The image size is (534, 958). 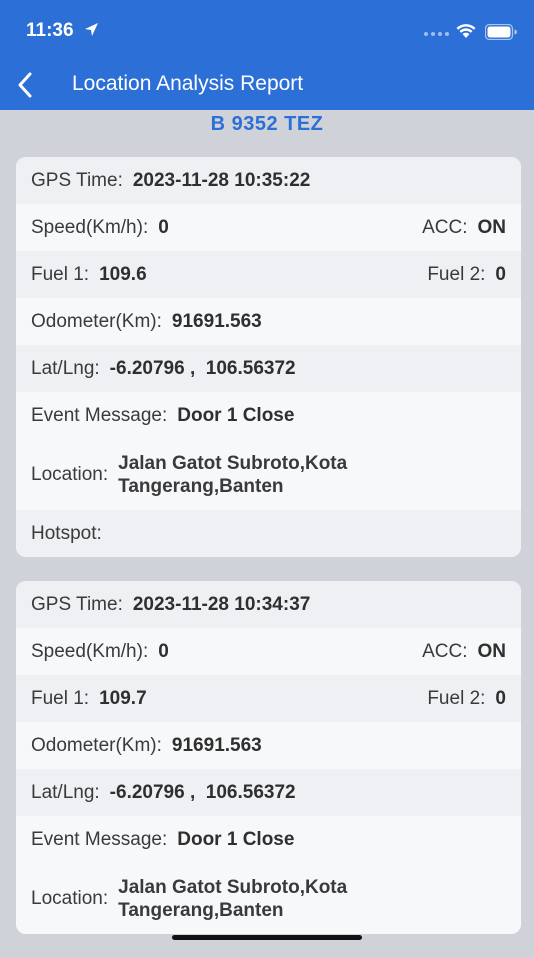 I want to click on gps-time-value: 2023-11-28 10:34:37, so click(x=221, y=604).